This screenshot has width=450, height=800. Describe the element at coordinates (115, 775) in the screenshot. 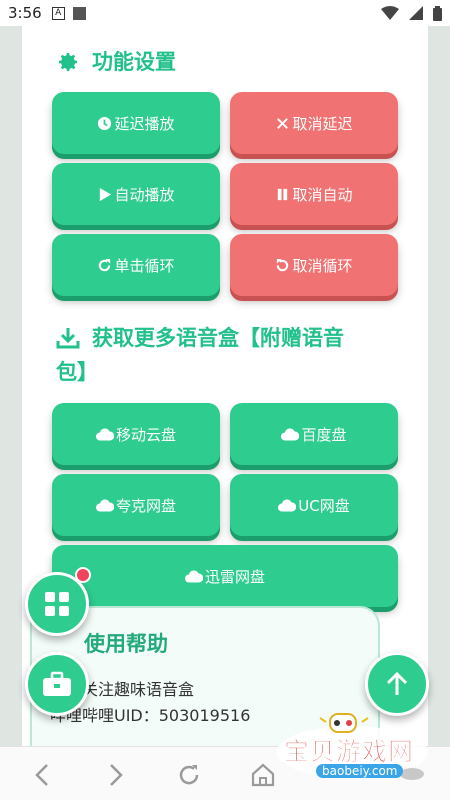

I see `forward-icon` at that location.